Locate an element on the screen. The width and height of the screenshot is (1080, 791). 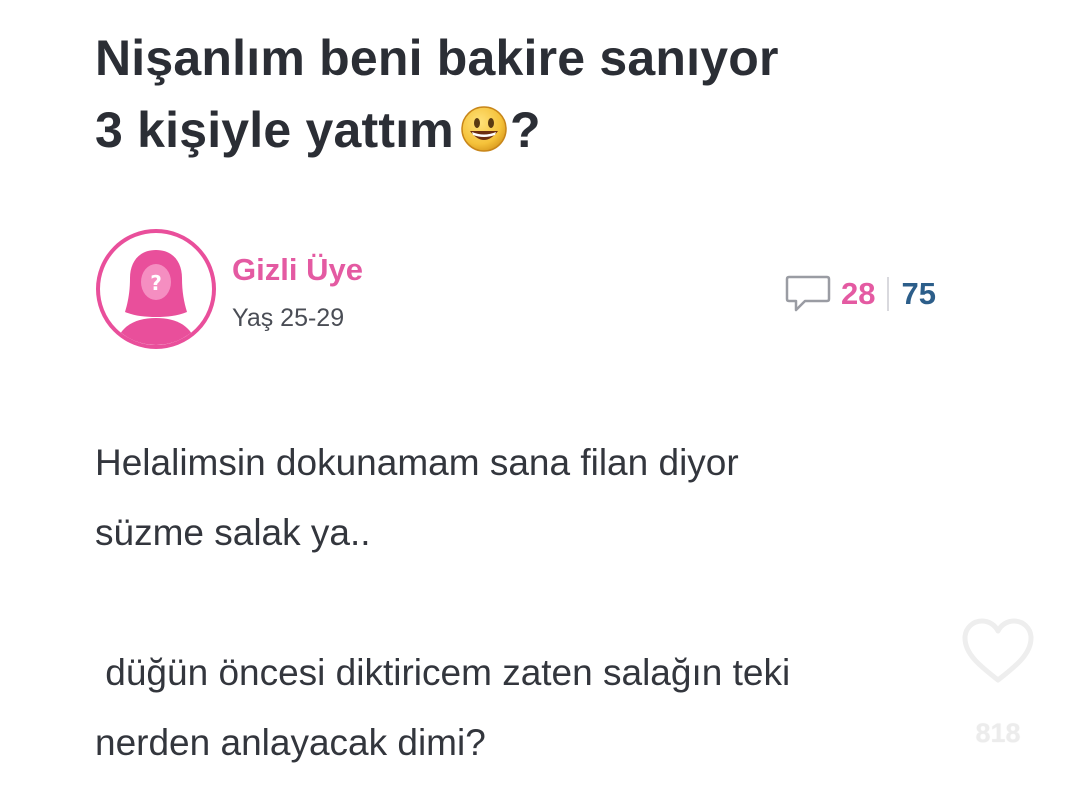
post-body-line: nerden anlayacak dimi? is located at coordinates (290, 742).